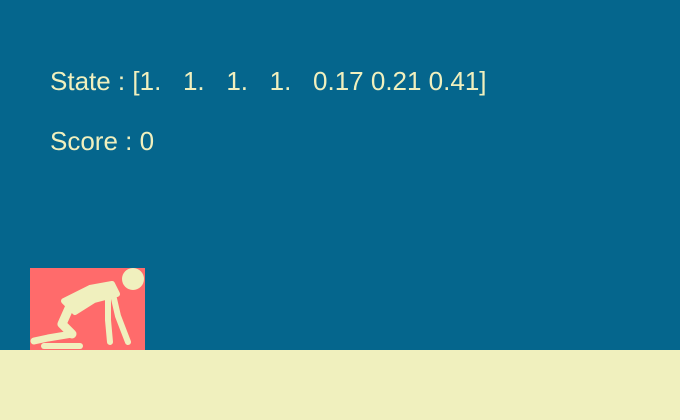 This screenshot has height=420, width=680. I want to click on score-value: 0, so click(147, 141).